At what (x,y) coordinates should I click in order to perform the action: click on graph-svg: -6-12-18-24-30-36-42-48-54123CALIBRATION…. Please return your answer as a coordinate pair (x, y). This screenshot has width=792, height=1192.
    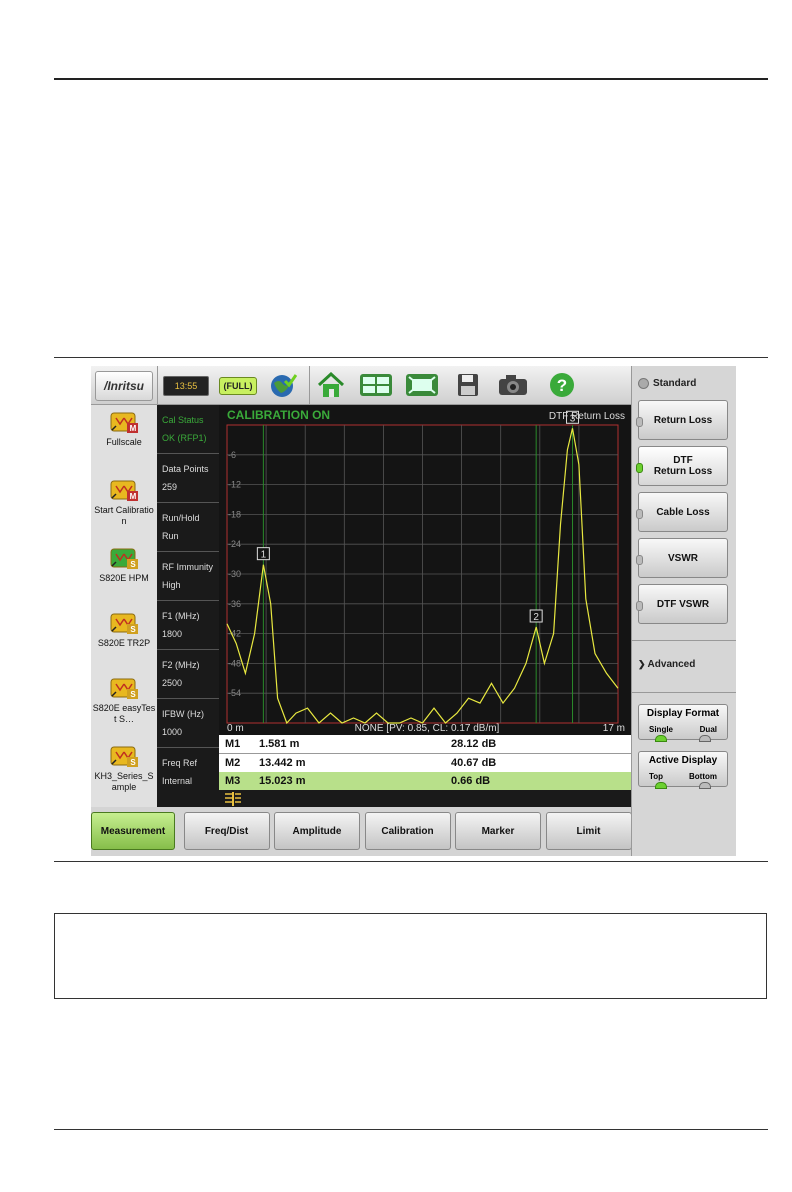
    Looking at the image, I should click on (425, 571).